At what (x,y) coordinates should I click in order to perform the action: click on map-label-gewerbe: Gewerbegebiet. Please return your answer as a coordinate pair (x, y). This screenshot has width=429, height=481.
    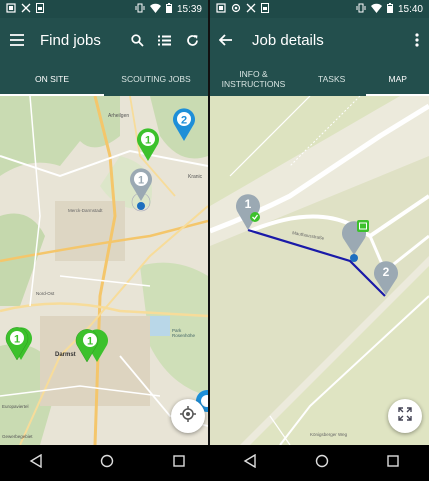
    Looking at the image, I should click on (17, 436).